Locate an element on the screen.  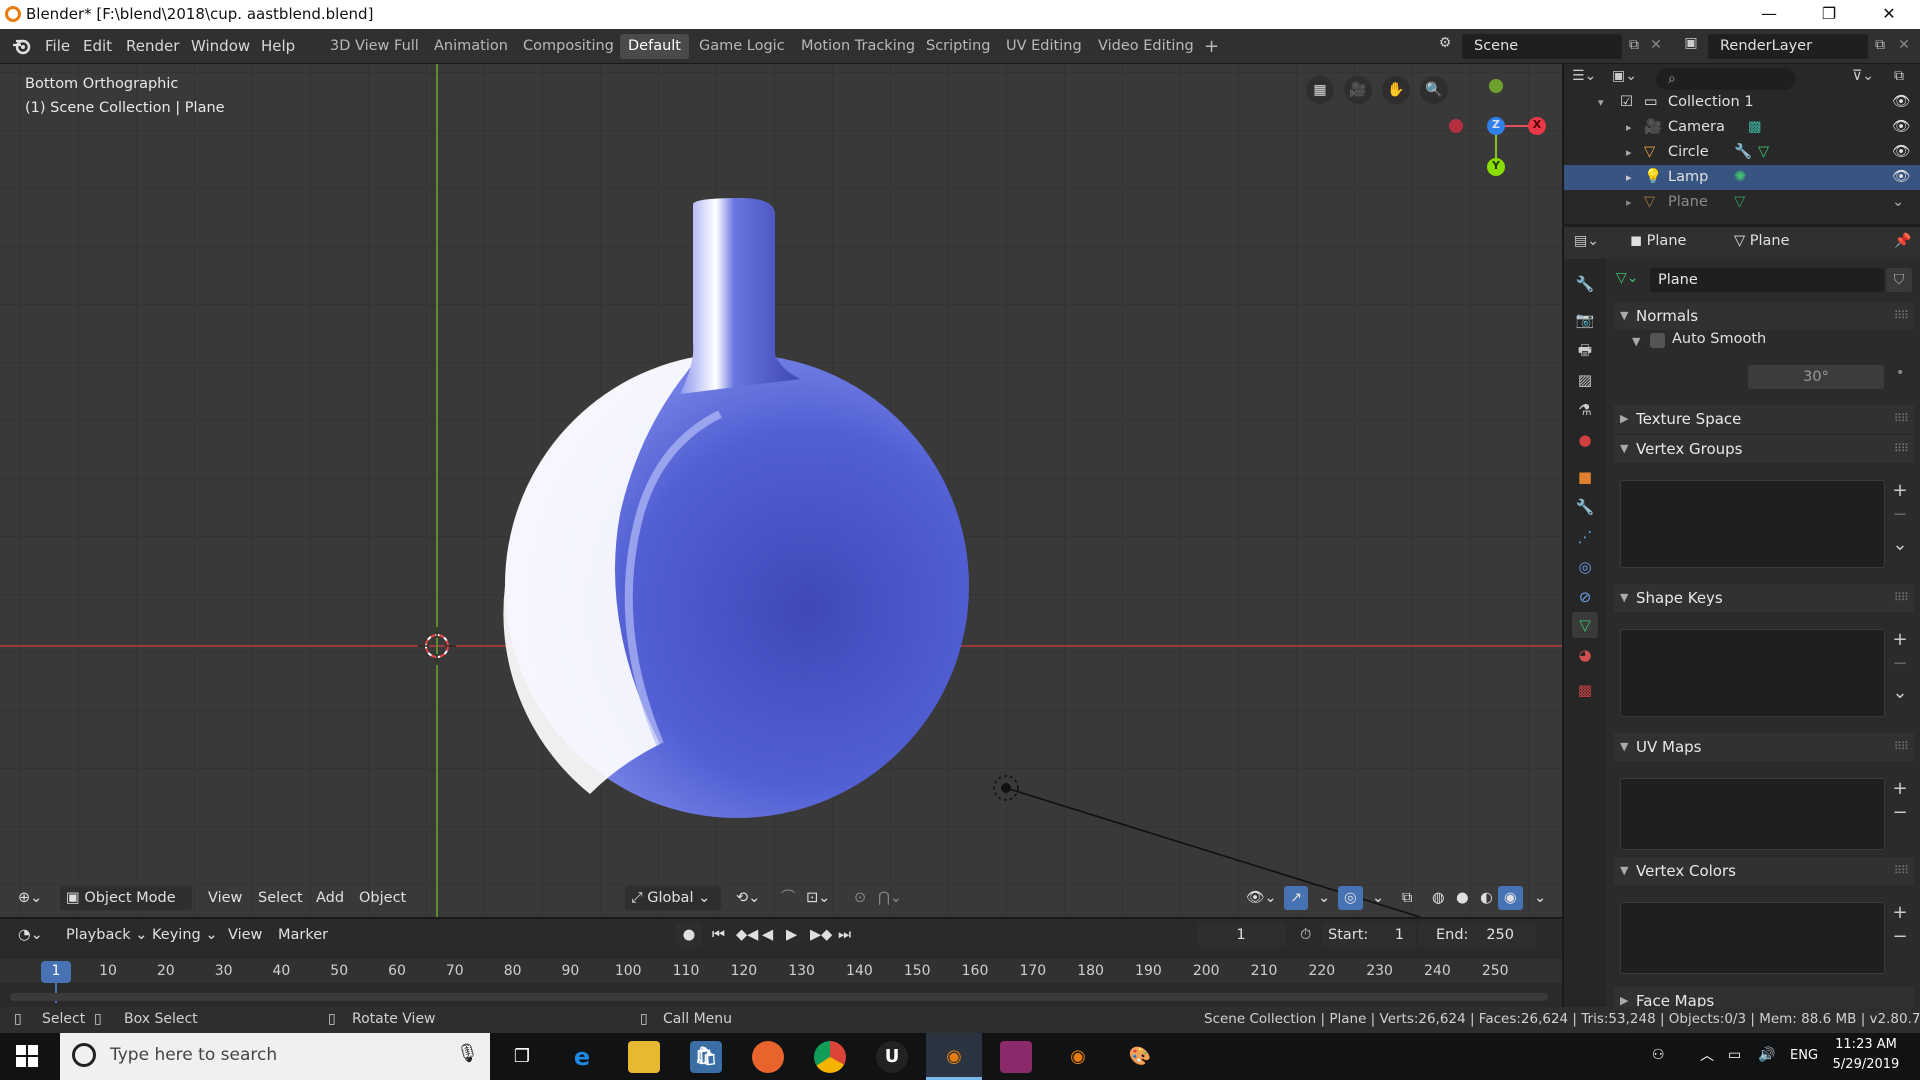
wireframe-shading-icon: ◍ is located at coordinates (1438, 898).